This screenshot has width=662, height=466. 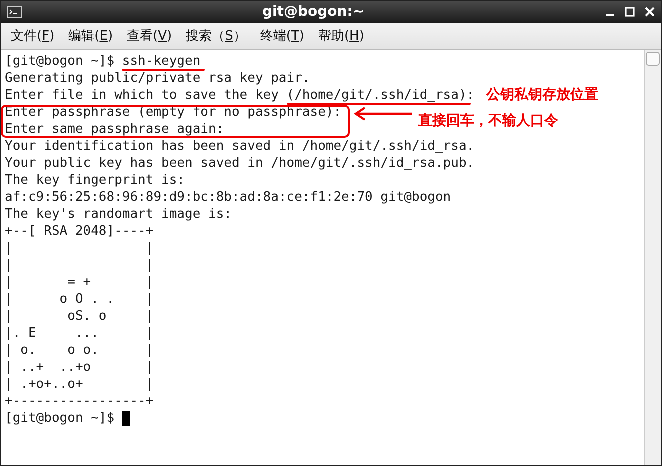 What do you see at coordinates (79, 283) in the screenshot?
I see `terminal-line: | = + |` at bounding box center [79, 283].